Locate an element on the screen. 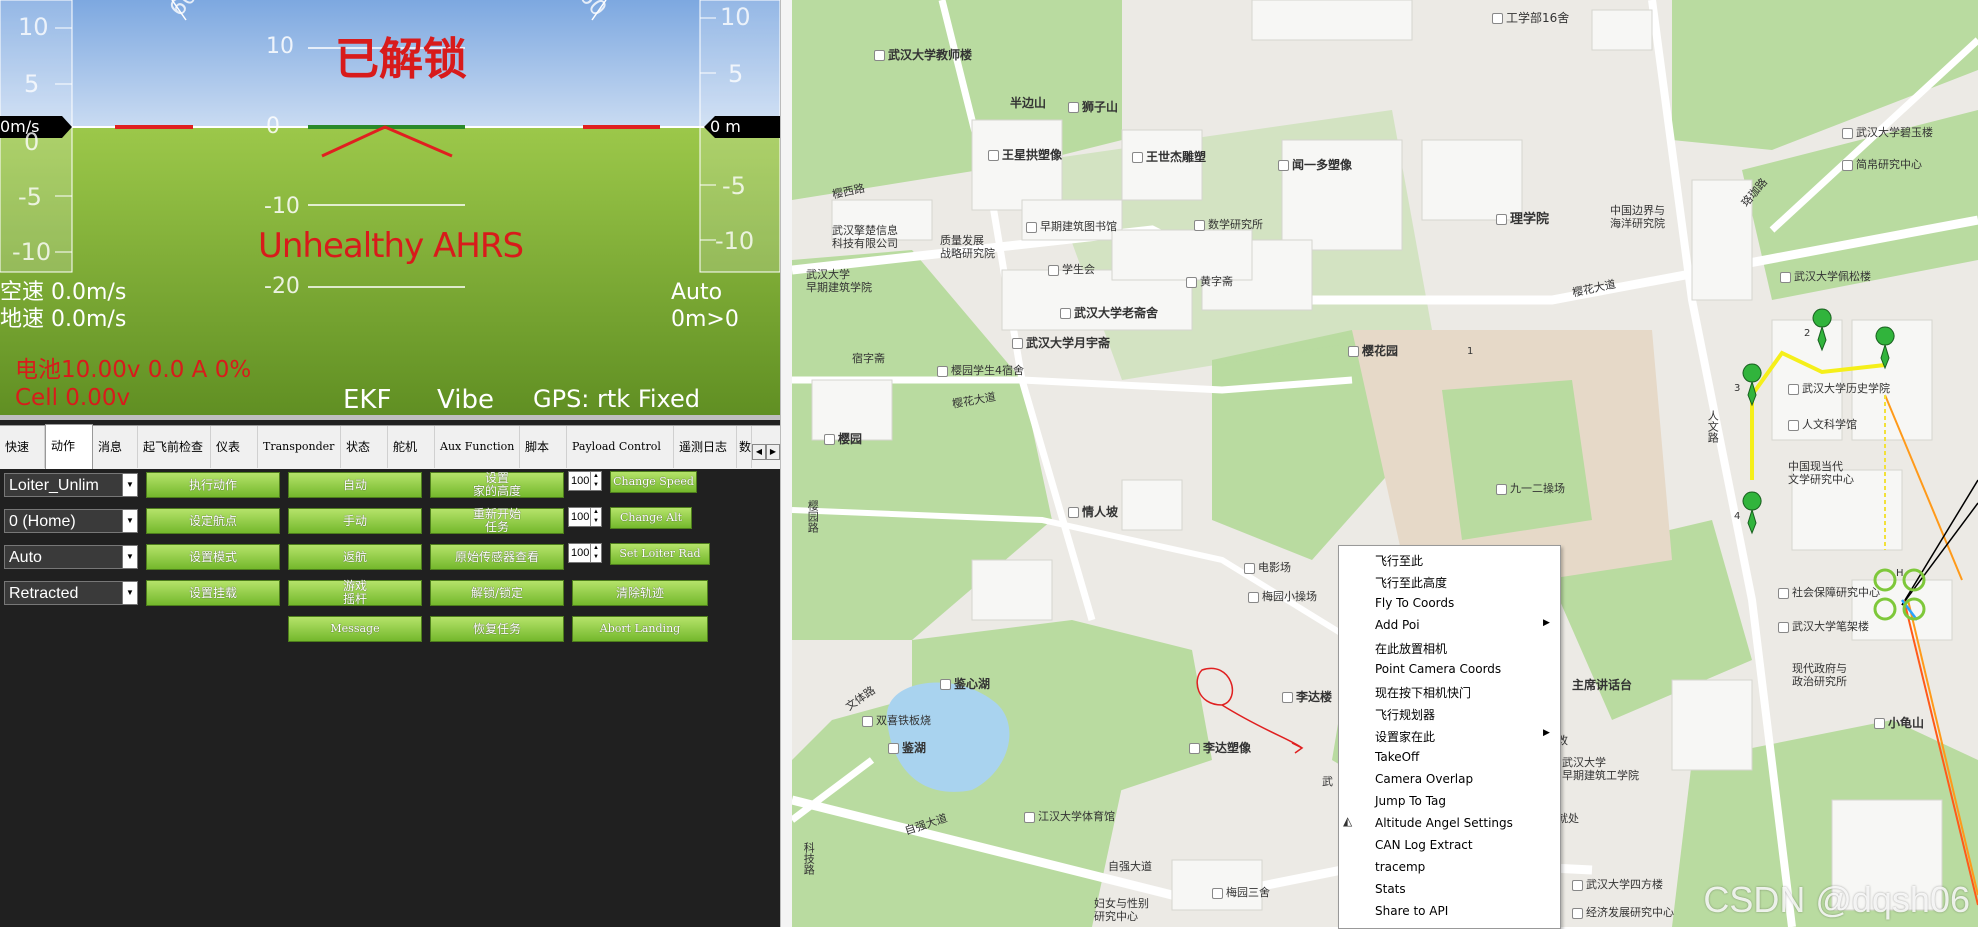 The width and height of the screenshot is (1978, 929). waypoint-3-label: 3 is located at coordinates (1737, 389).